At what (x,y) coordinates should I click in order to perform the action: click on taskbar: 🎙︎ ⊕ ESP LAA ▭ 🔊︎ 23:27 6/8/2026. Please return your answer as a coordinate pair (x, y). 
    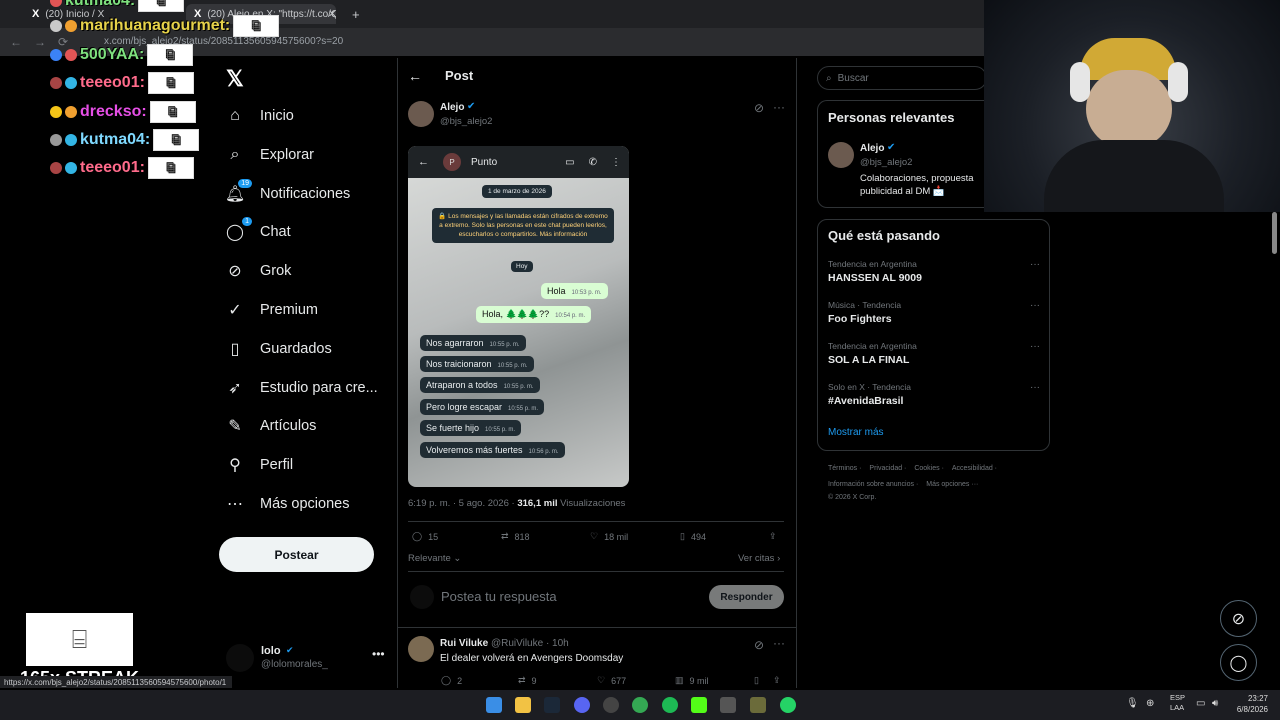
    Looking at the image, I should click on (640, 705).